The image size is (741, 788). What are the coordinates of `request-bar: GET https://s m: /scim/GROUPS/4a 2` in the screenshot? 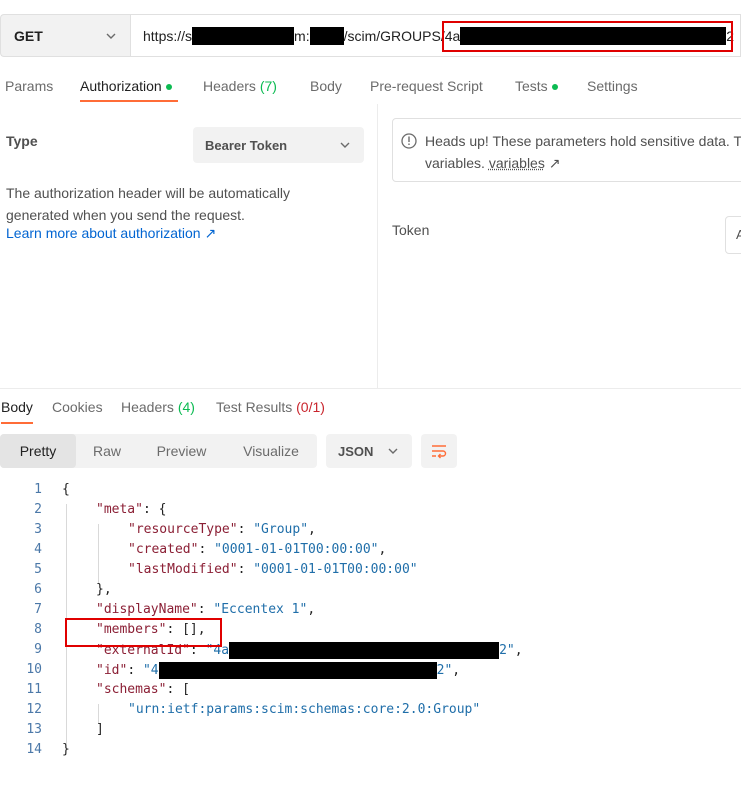 It's located at (370, 36).